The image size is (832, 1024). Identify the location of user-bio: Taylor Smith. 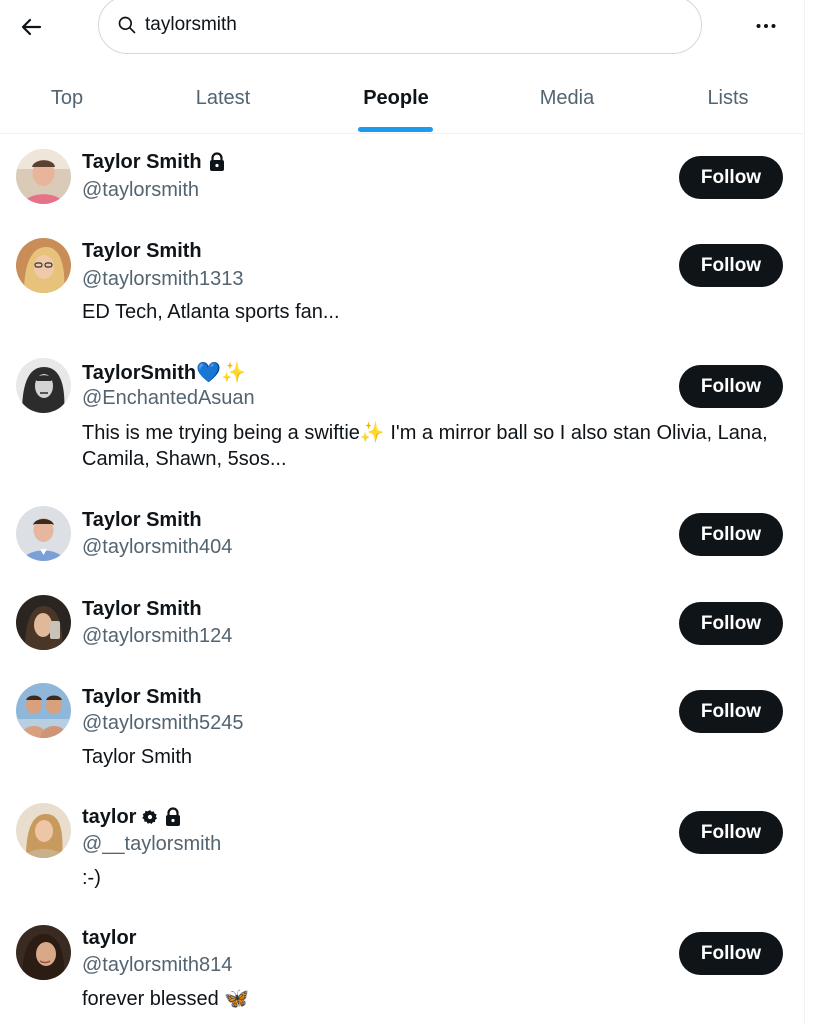
(137, 757).